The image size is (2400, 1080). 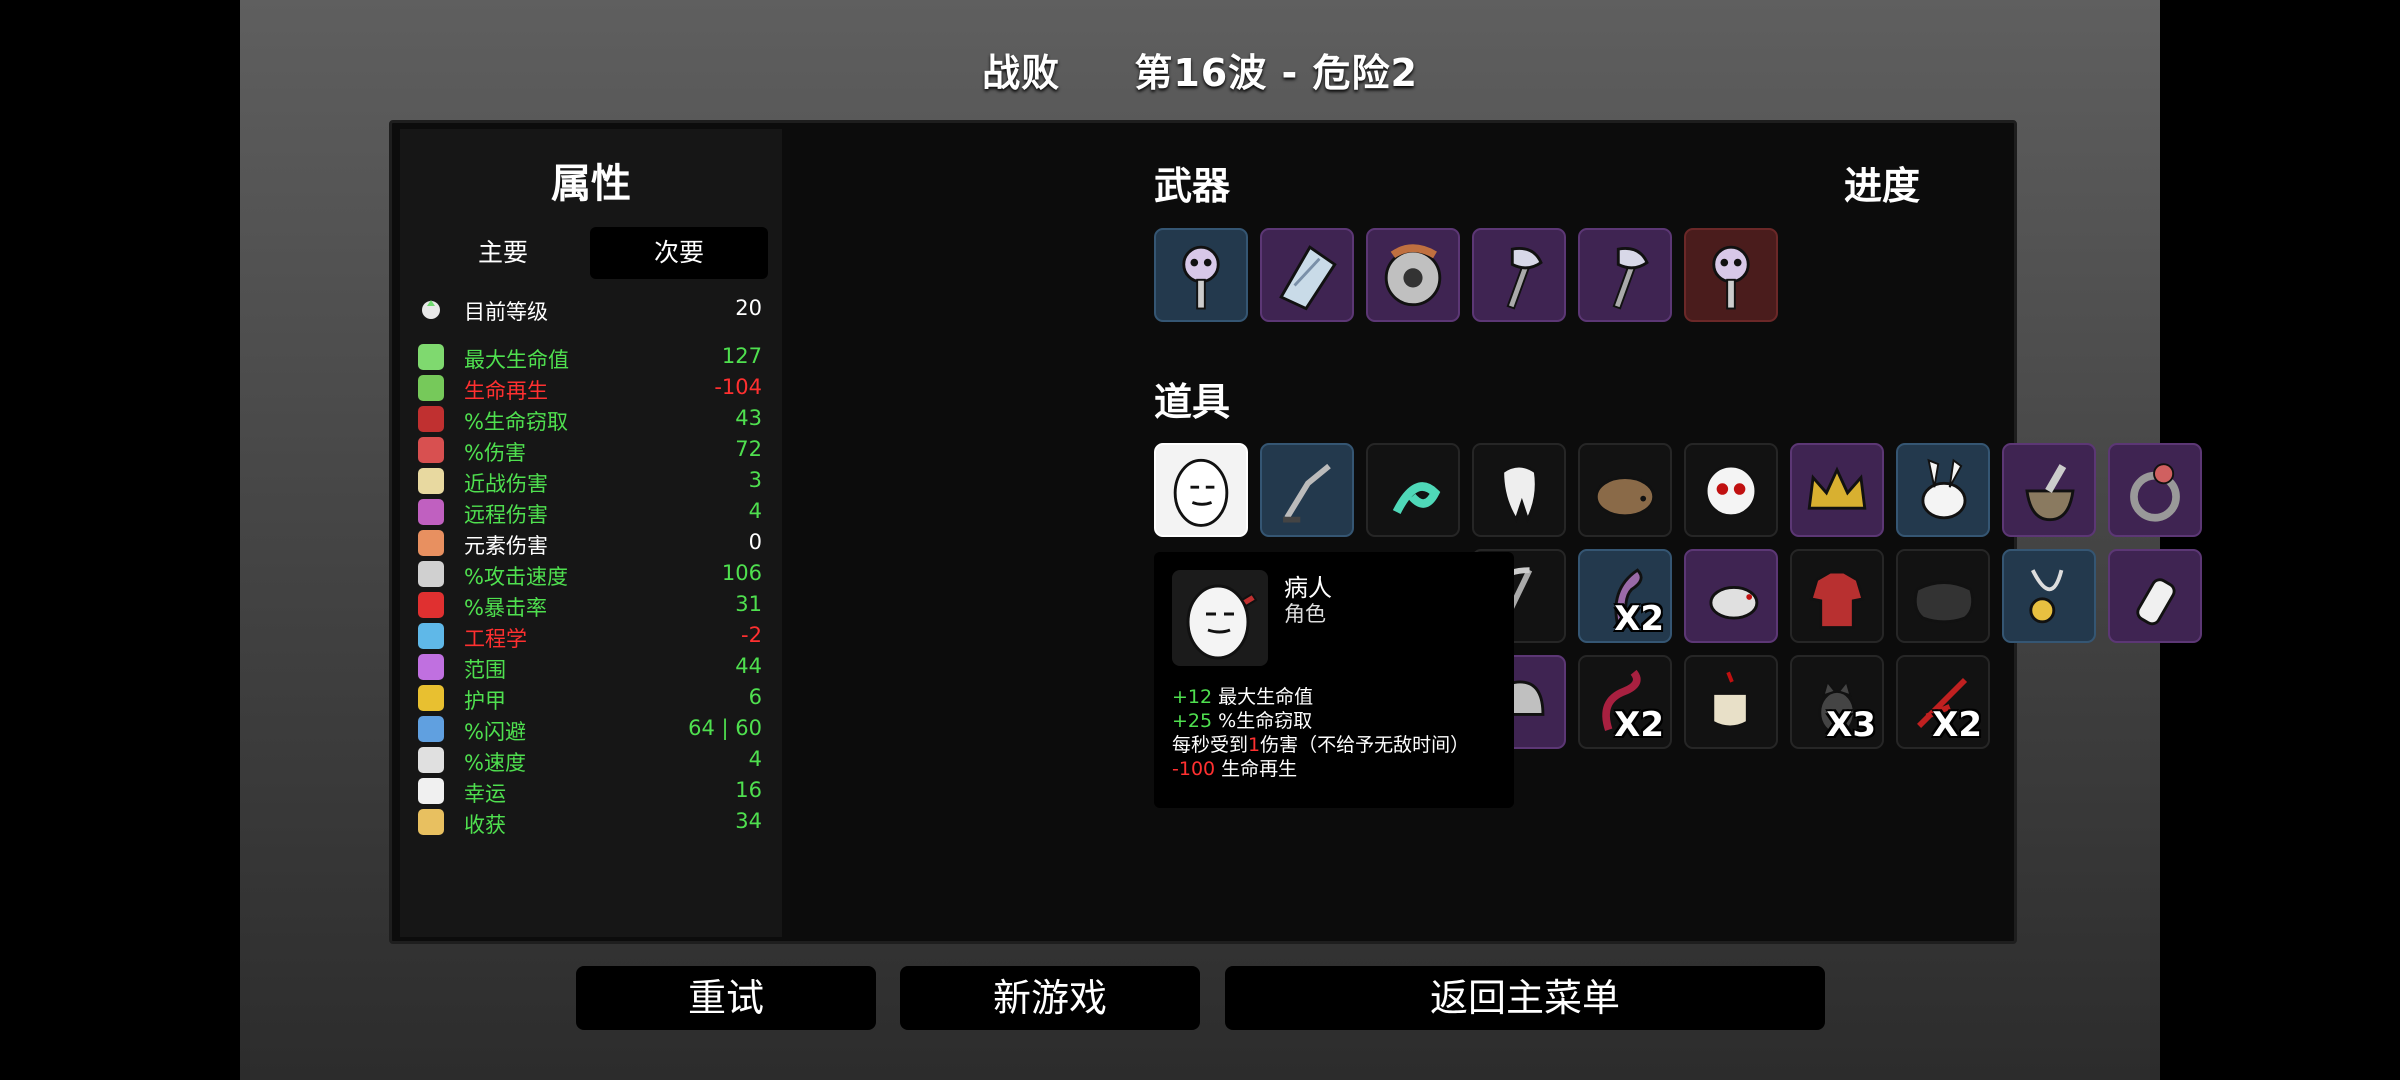 I want to click on retry-button: 重试, so click(x=726, y=998).